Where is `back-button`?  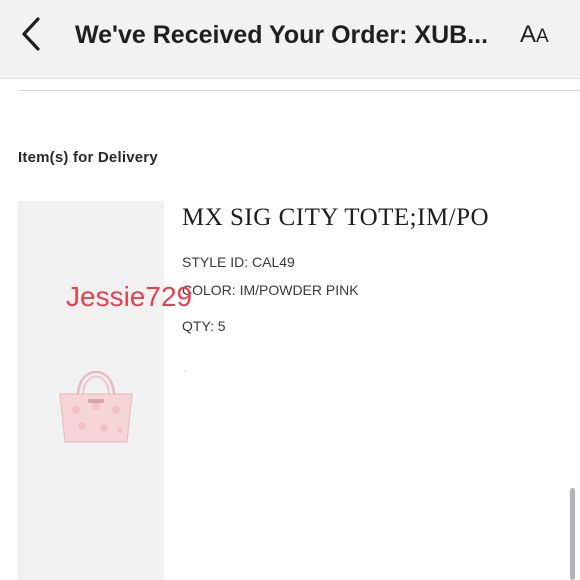
back-button is located at coordinates (31, 34).